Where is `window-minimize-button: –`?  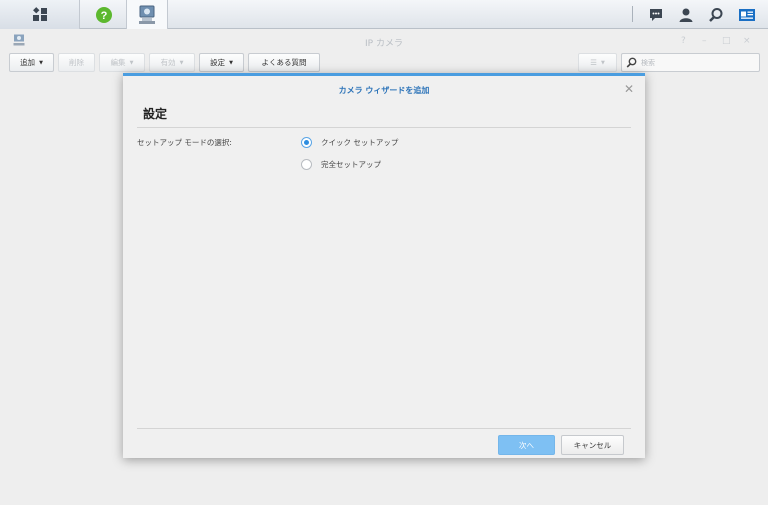 window-minimize-button: – is located at coordinates (704, 41).